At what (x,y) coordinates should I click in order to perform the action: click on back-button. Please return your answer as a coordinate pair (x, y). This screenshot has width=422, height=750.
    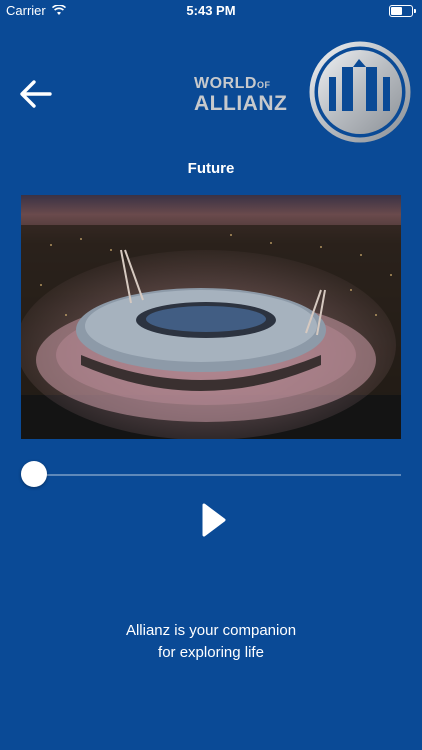
    Looking at the image, I should click on (37, 94).